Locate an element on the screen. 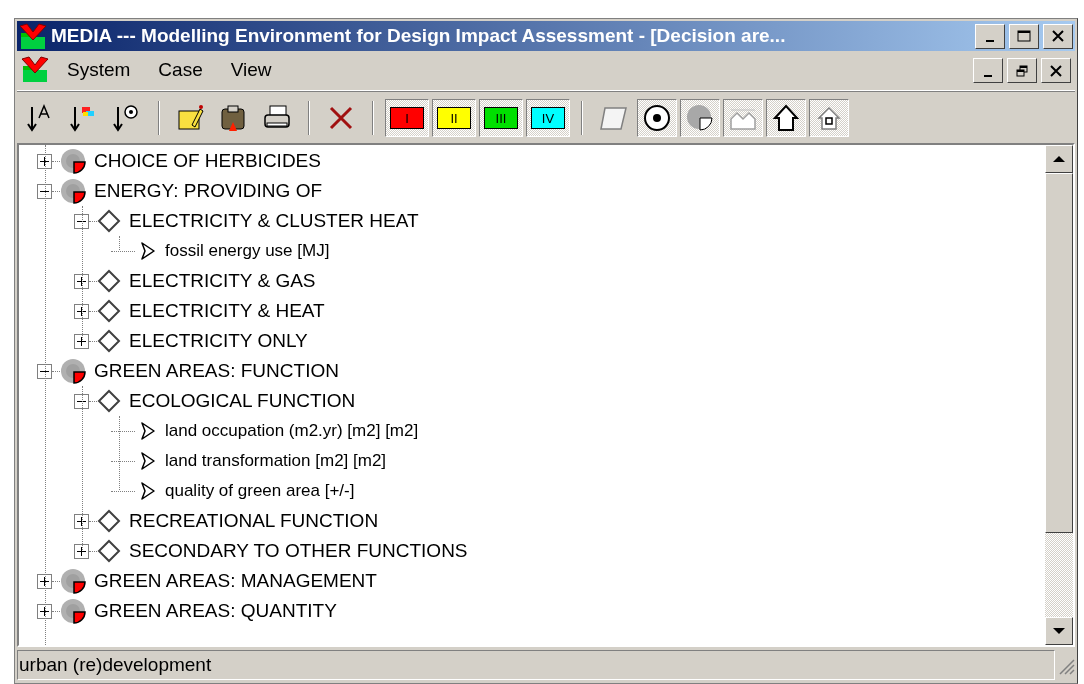 Image resolution: width=1084 pixels, height=684 pixels. tree-item-label: quality of green area [+/-] is located at coordinates (260, 491).